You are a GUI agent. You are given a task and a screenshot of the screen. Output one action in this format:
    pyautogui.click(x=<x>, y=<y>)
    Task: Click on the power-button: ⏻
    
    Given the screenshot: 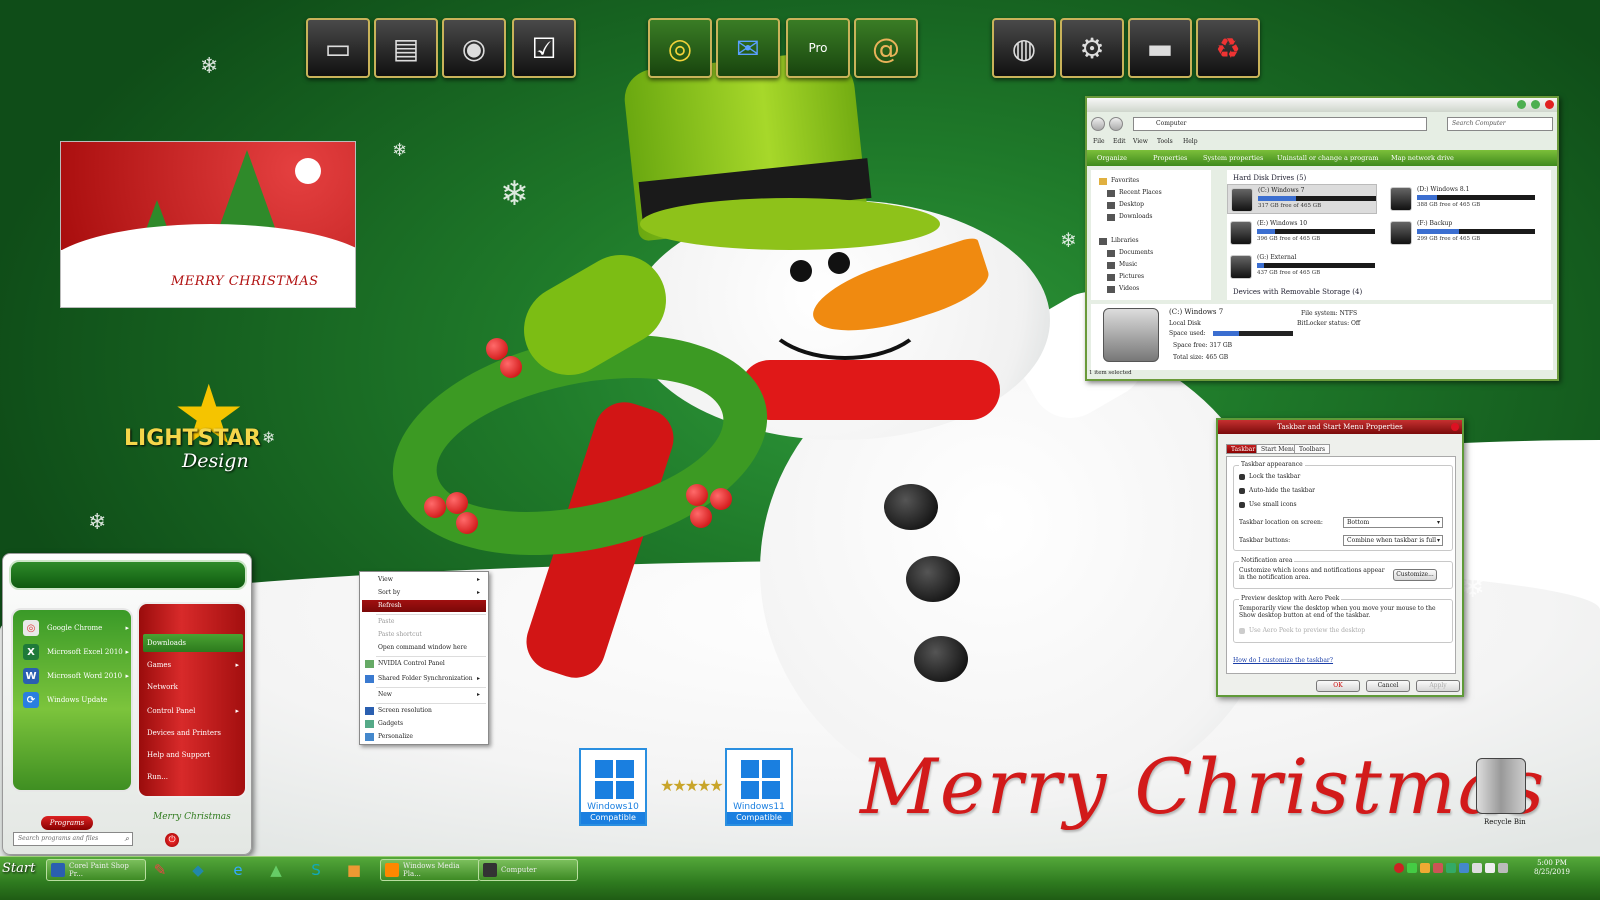 What is the action you would take?
    pyautogui.click(x=172, y=840)
    